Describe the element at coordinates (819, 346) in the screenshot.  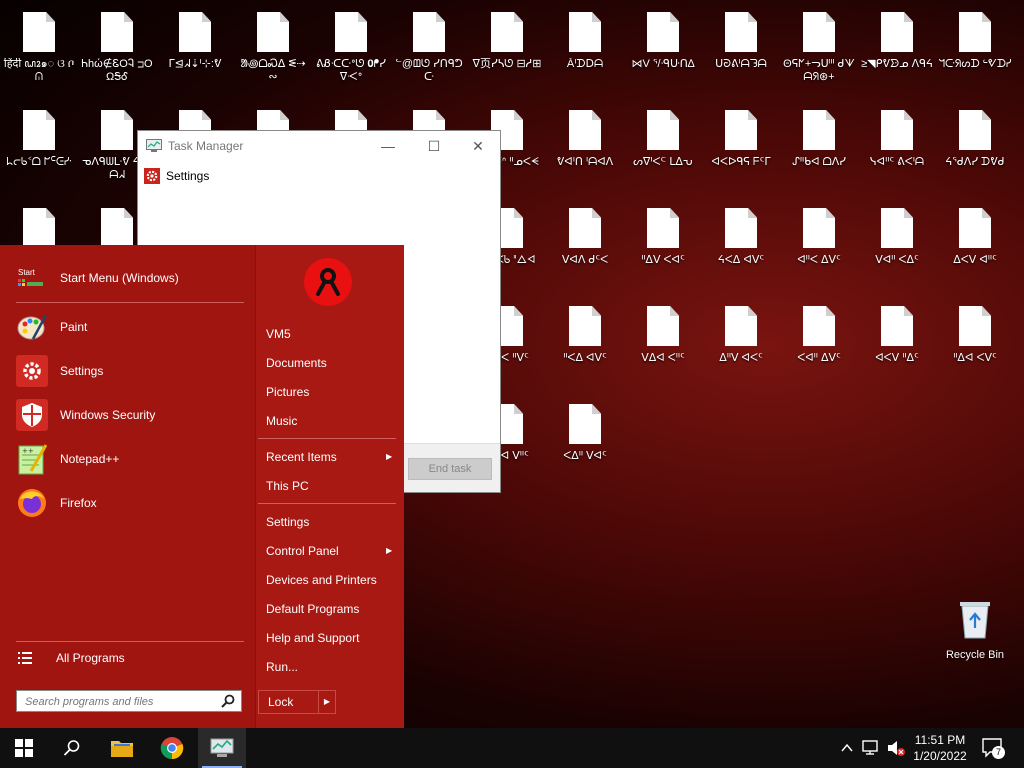
I see `desktop-icon-file: ᐸᐊᐦ ᐃᐯᑦ` at that location.